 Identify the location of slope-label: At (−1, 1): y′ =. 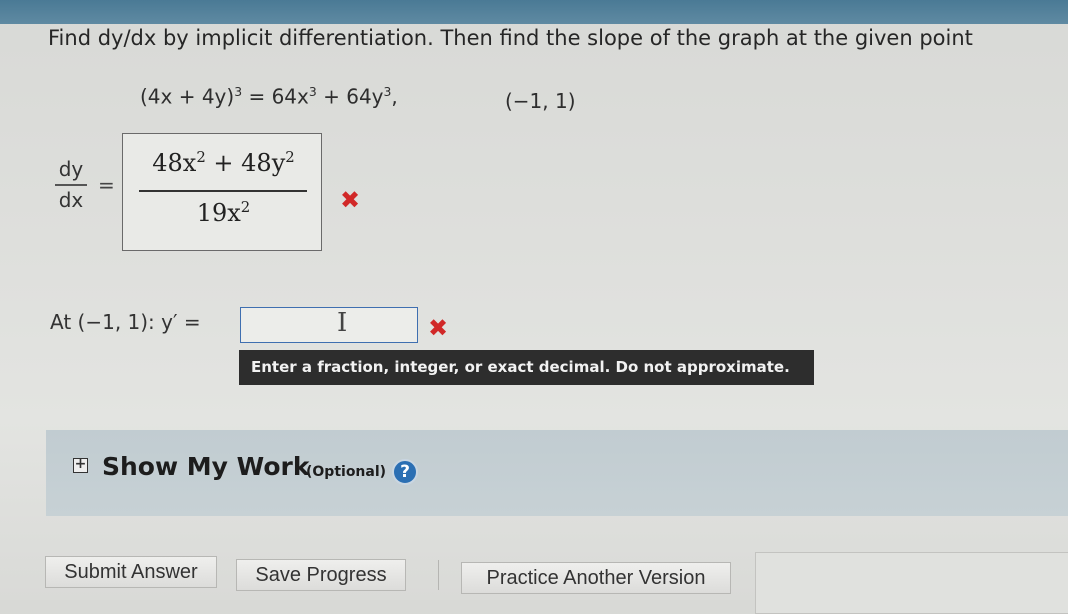
(125, 322).